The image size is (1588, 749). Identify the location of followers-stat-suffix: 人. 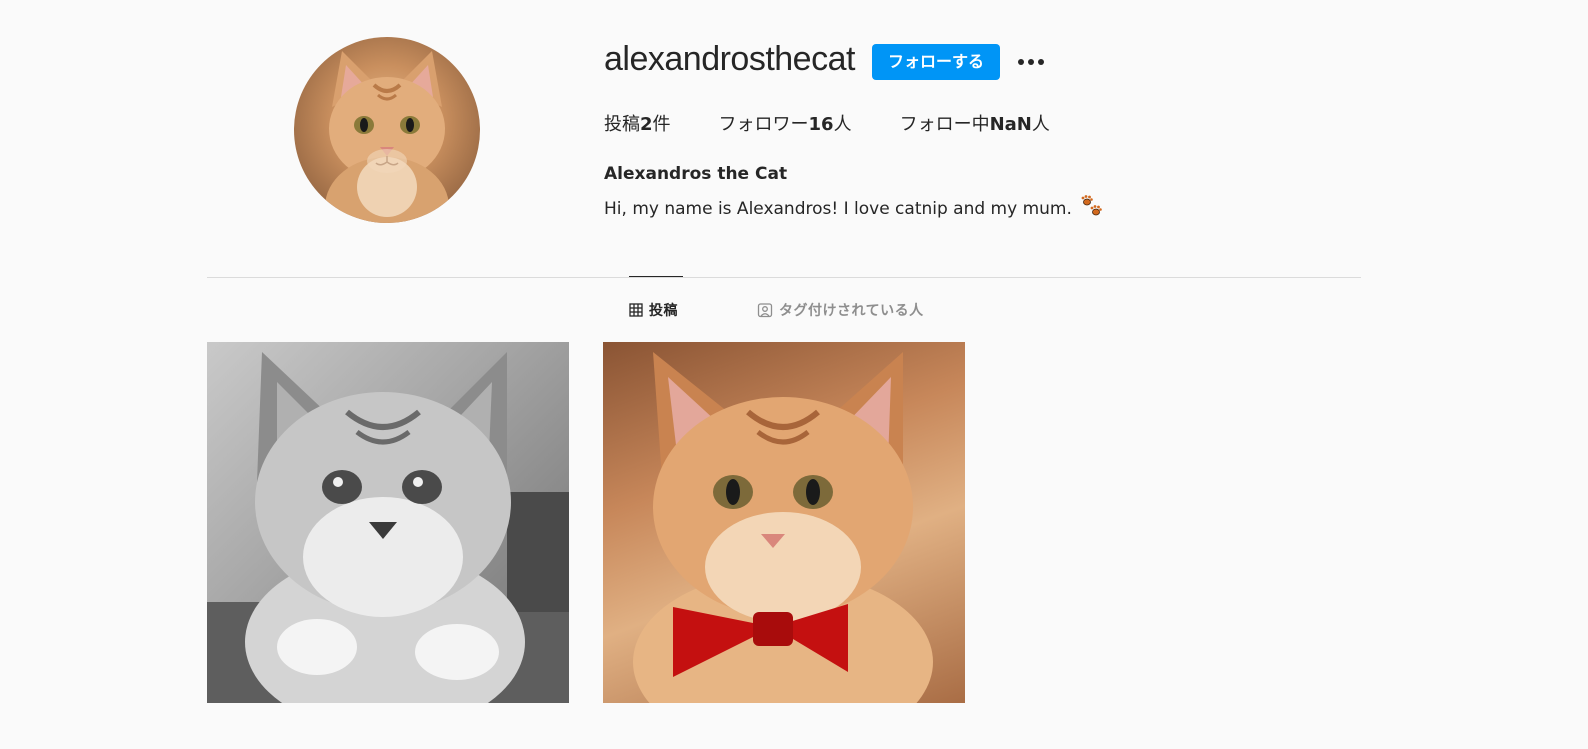
(842, 124).